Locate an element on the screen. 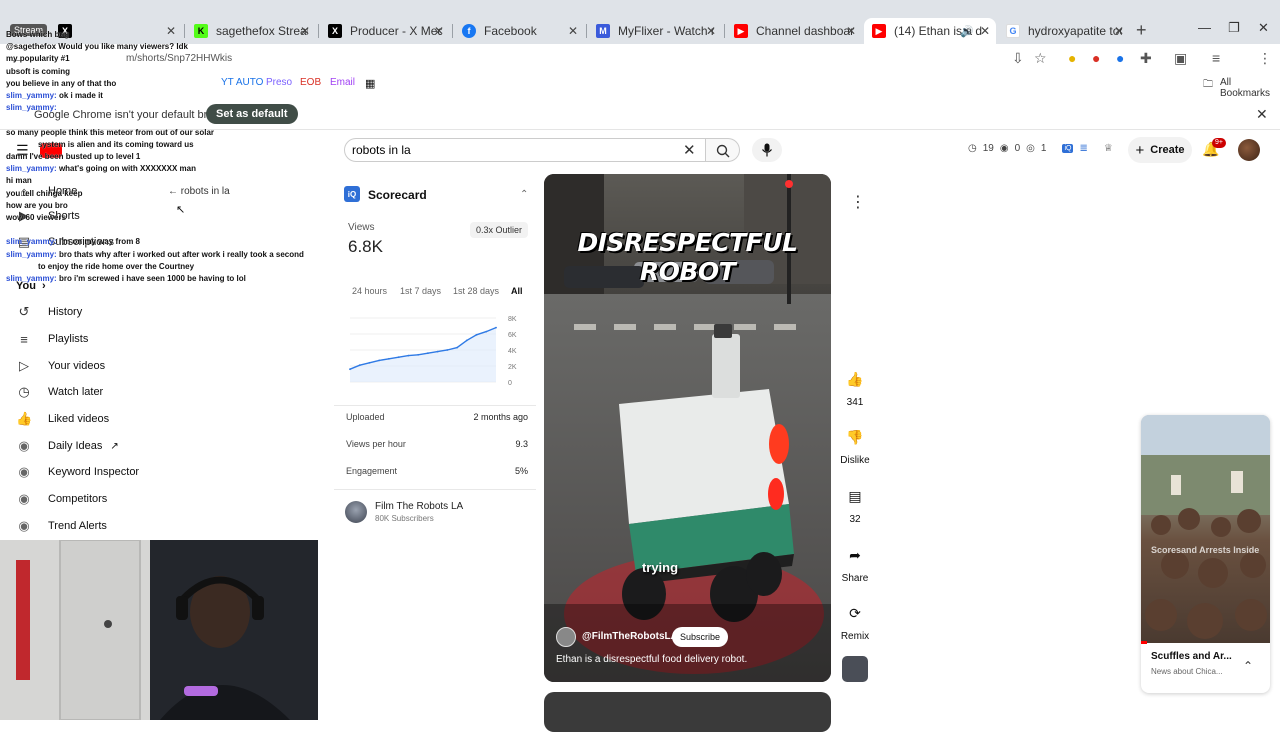  sidebar-item-you: You › is located at coordinates (31, 286).